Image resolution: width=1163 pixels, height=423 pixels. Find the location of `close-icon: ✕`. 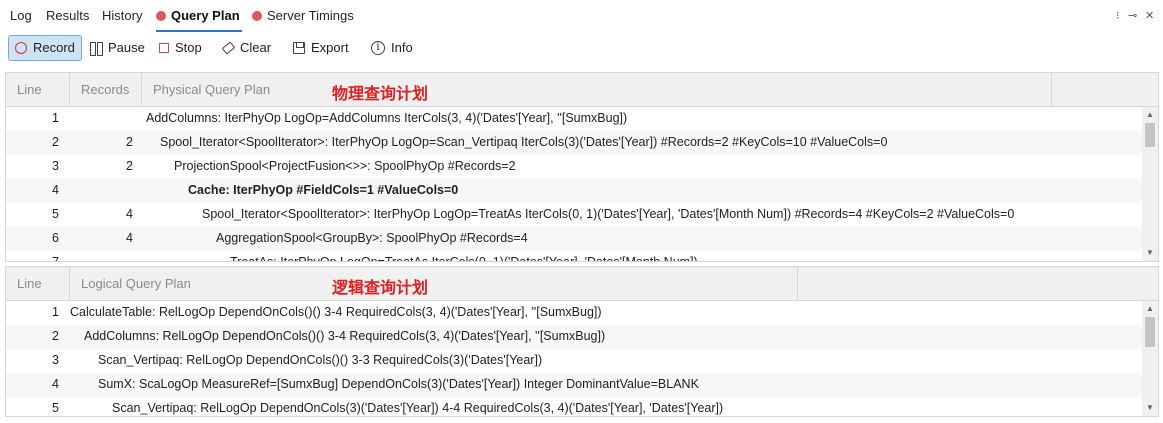

close-icon: ✕ is located at coordinates (1149, 16).